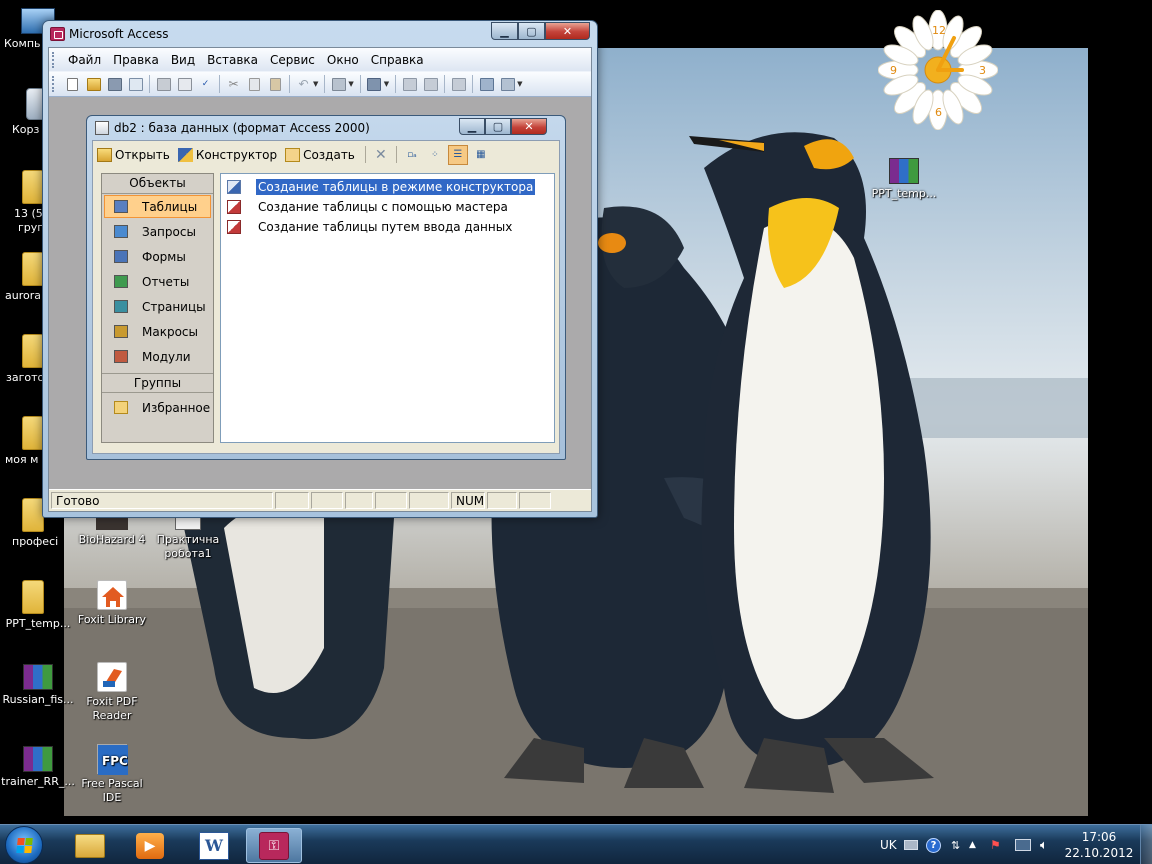  What do you see at coordinates (365, 154) in the screenshot?
I see `toolbar-separator` at bounding box center [365, 154].